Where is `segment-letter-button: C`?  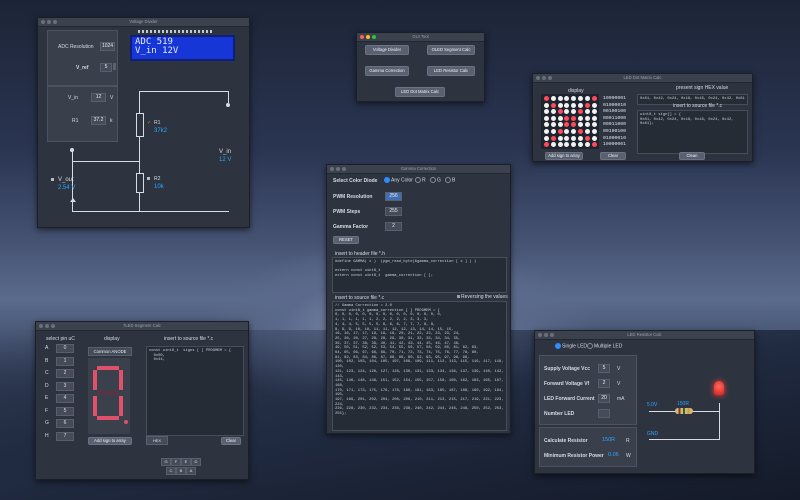 segment-letter-button: C is located at coordinates (171, 471).